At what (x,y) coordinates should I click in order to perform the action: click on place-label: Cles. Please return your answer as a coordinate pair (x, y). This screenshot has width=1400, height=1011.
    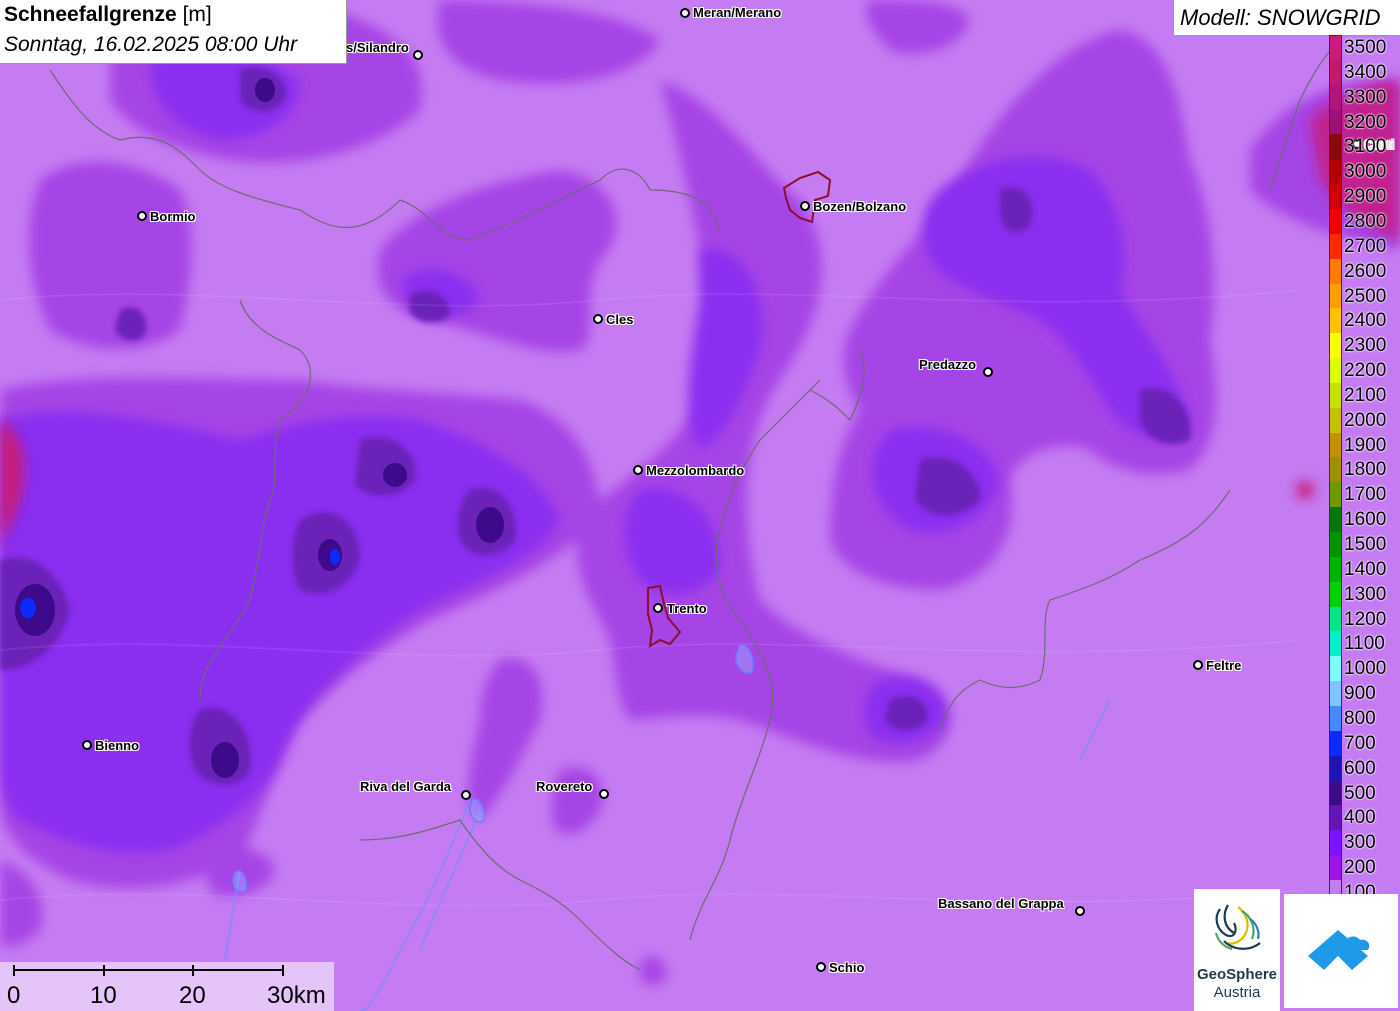
    Looking at the image, I should click on (620, 319).